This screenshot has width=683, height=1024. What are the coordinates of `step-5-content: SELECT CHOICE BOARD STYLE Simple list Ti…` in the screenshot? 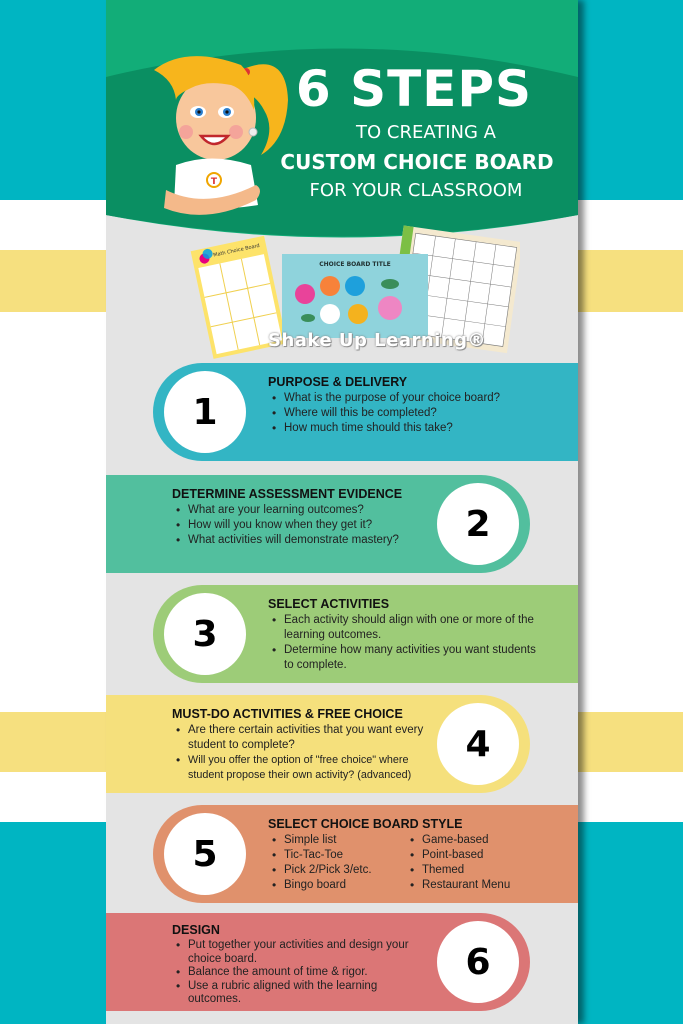 It's located at (389, 855).